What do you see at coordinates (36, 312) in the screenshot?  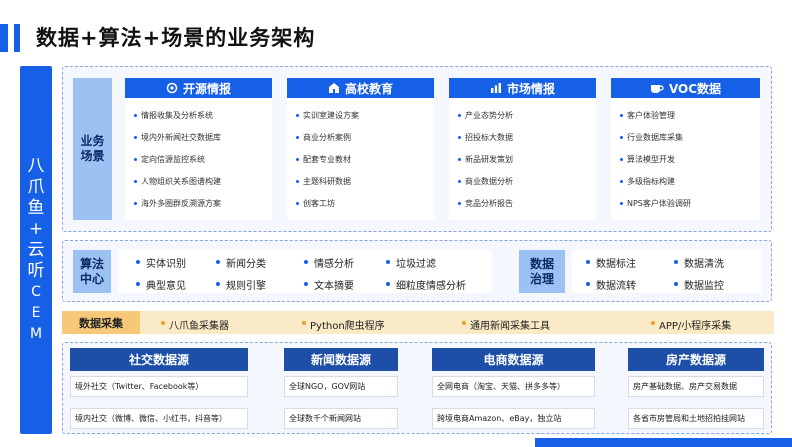 I see `brand-char: E` at bounding box center [36, 312].